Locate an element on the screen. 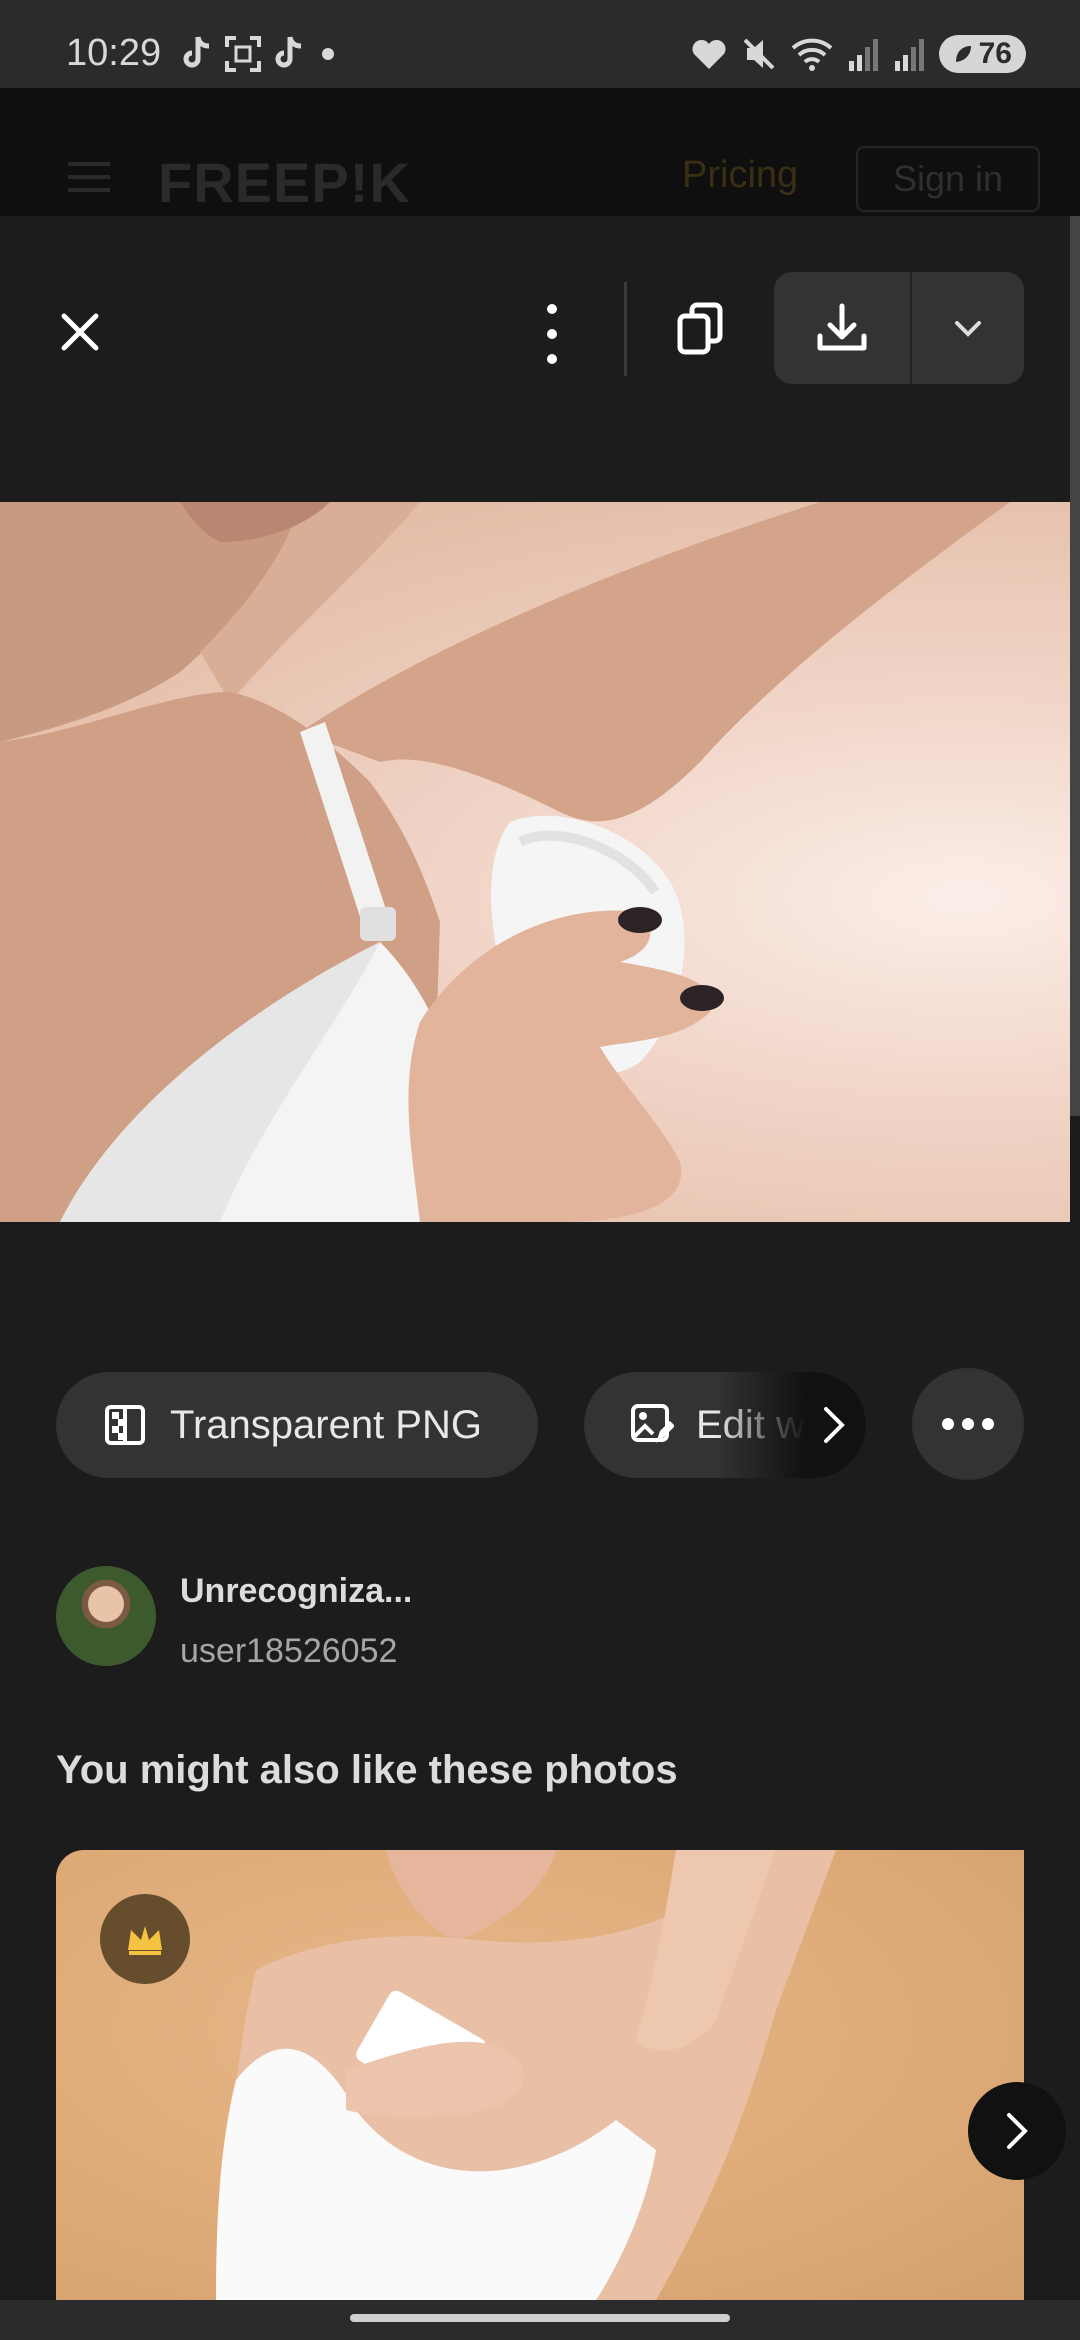 Image resolution: width=1080 pixels, height=2340 pixels. related-photo-illustration is located at coordinates (526, 2075).